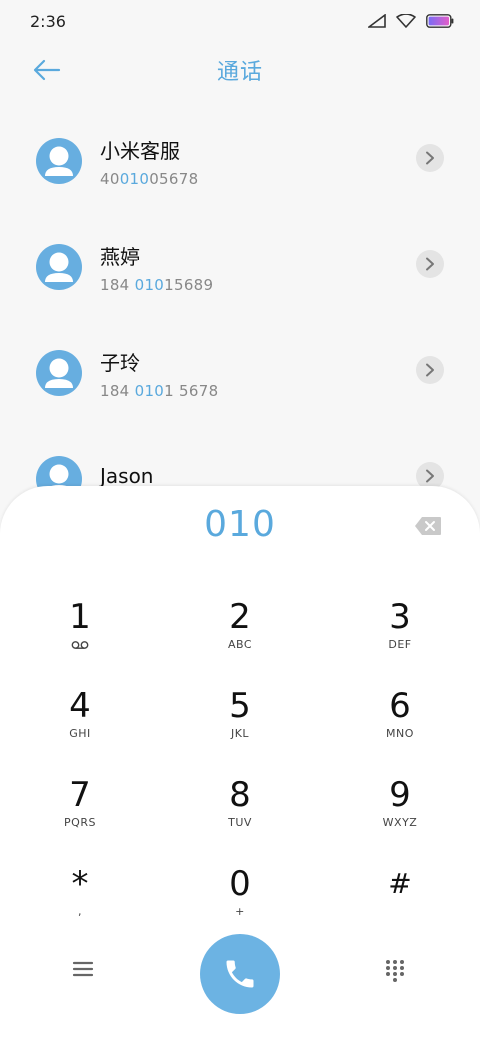  What do you see at coordinates (400, 822) in the screenshot?
I see `key-letters: WXYZ` at bounding box center [400, 822].